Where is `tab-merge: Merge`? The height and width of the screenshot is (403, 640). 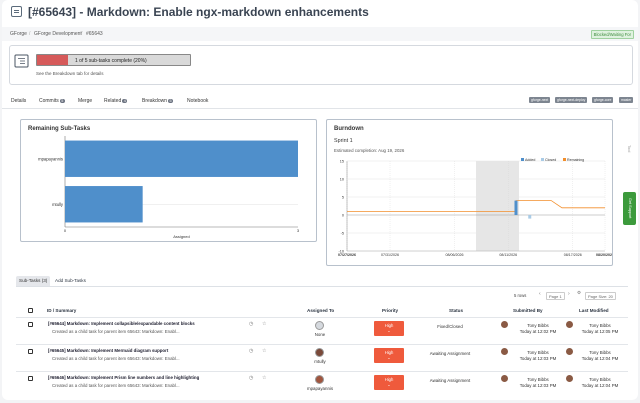 tab-merge: Merge is located at coordinates (85, 101).